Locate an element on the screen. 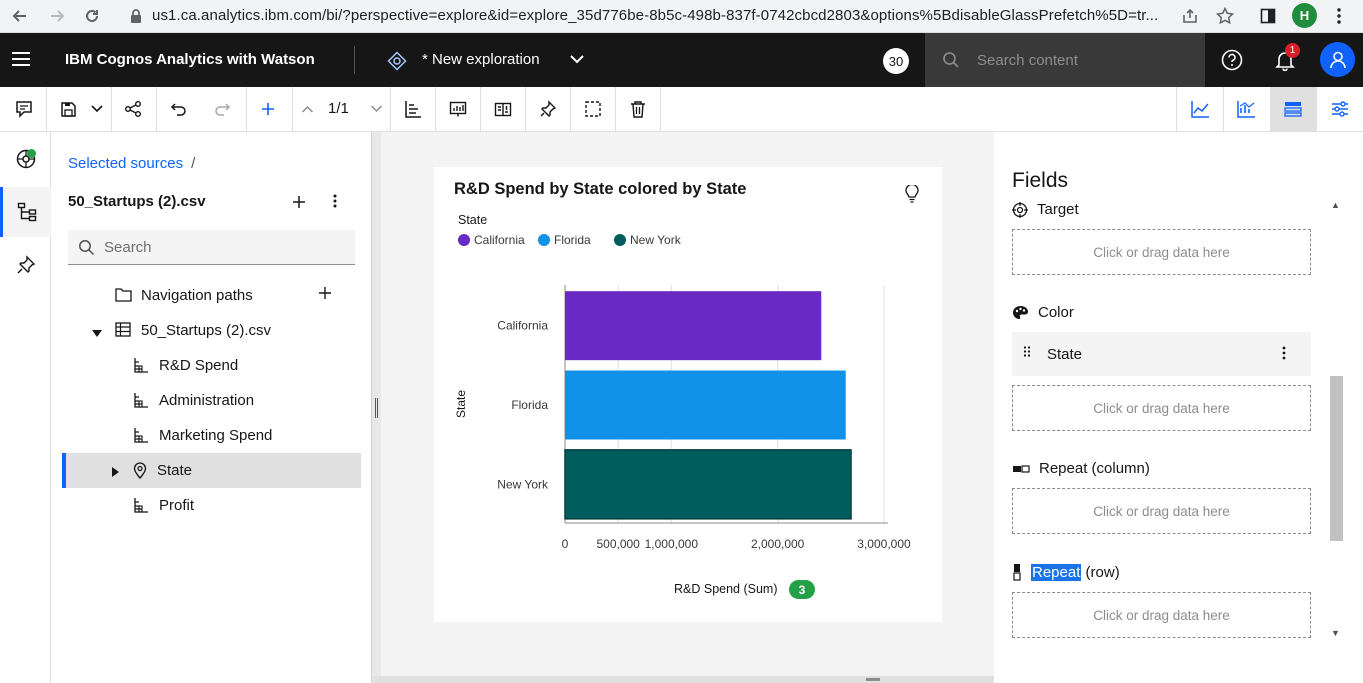  measure-count-badge: 3 is located at coordinates (802, 589).